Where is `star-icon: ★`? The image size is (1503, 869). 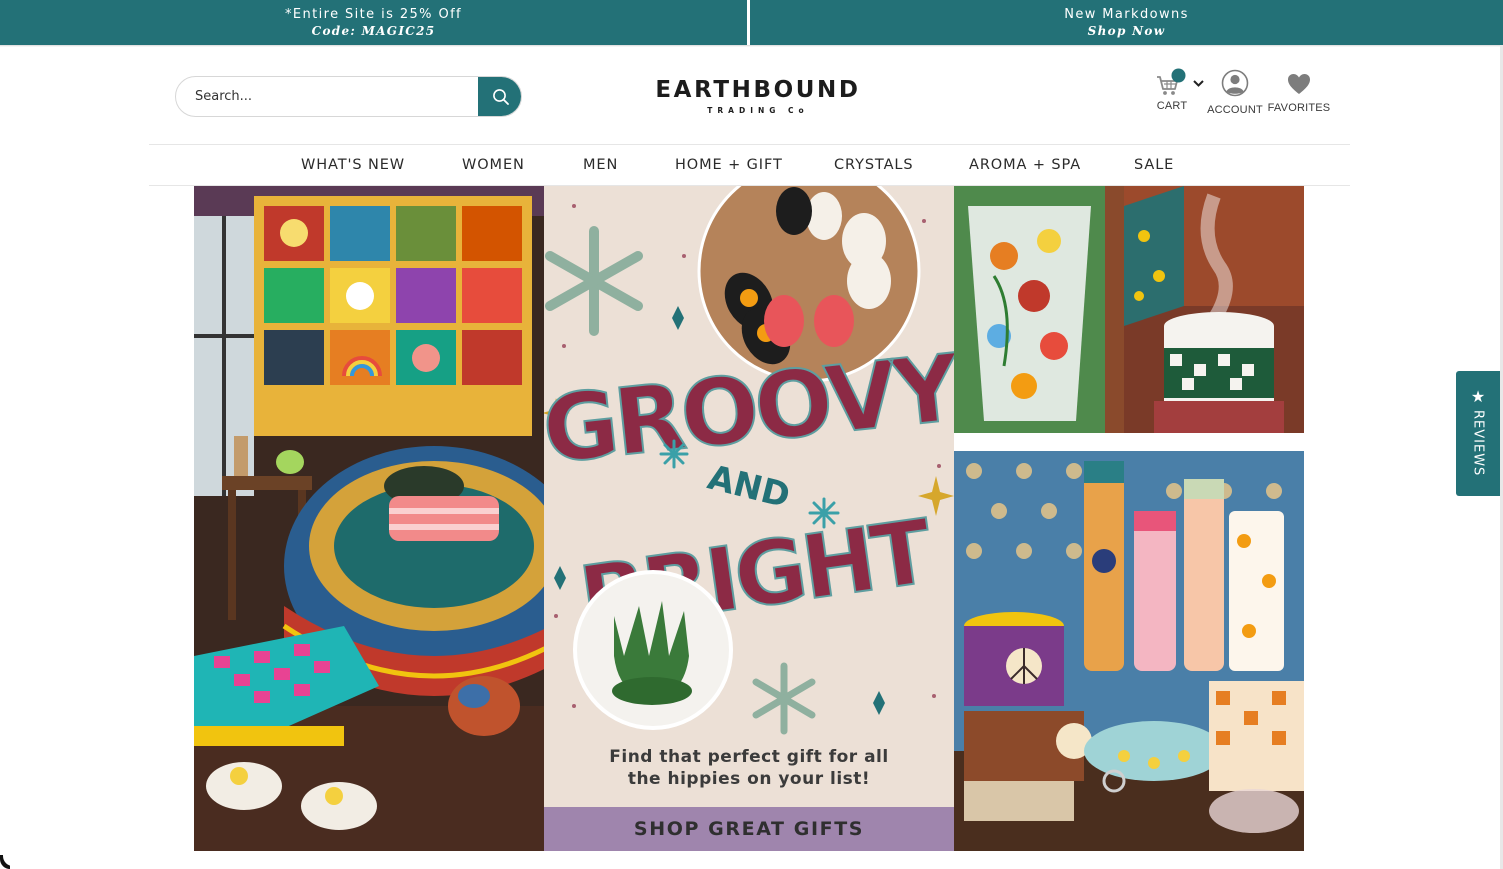
star-icon: ★ is located at coordinates (1478, 398).